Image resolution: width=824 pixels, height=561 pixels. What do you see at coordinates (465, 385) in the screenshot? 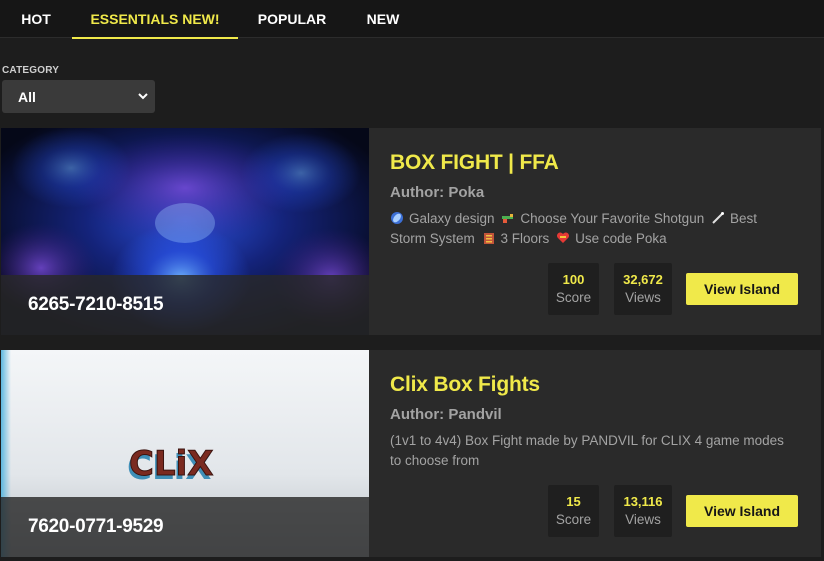
I see `island-title: Clix Box Fights` at bounding box center [465, 385].